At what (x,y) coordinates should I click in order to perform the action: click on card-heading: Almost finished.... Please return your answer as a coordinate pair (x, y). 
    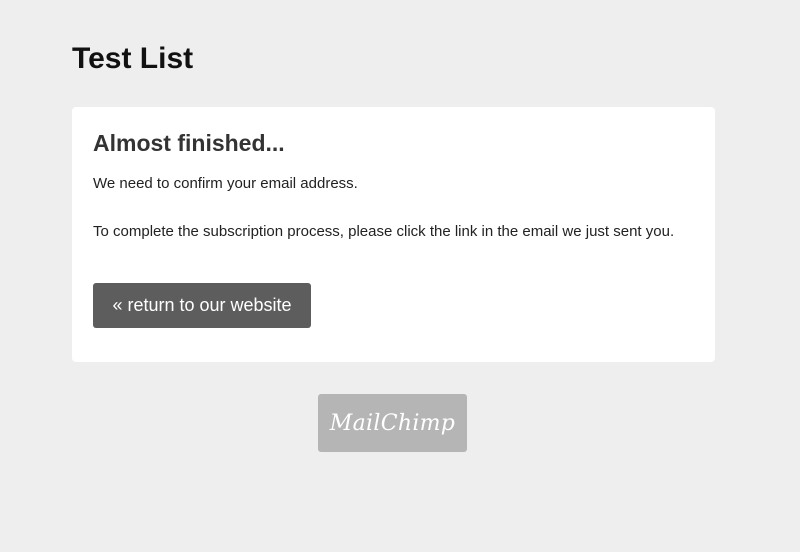
    Looking at the image, I should click on (189, 143).